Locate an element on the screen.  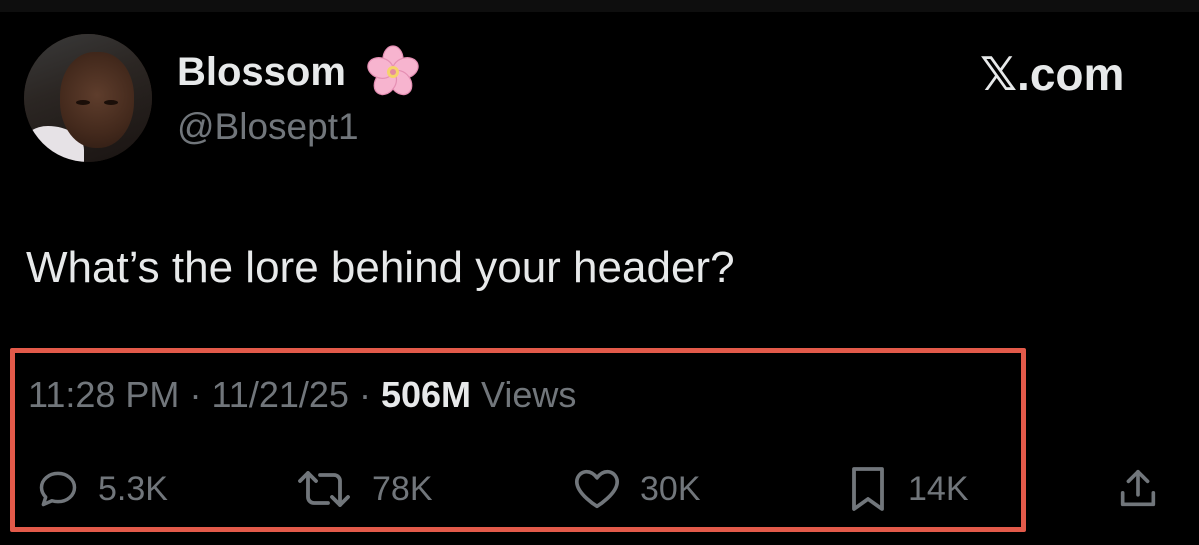
bookmark-icon is located at coordinates (868, 489).